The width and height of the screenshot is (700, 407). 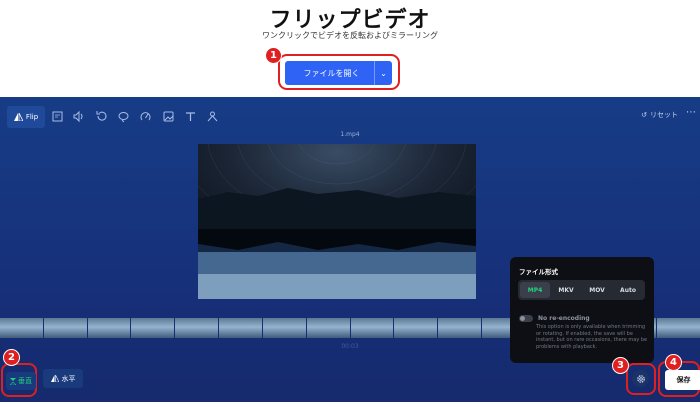 What do you see at coordinates (13, 381) in the screenshot?
I see `vertical-flip-icon` at bounding box center [13, 381].